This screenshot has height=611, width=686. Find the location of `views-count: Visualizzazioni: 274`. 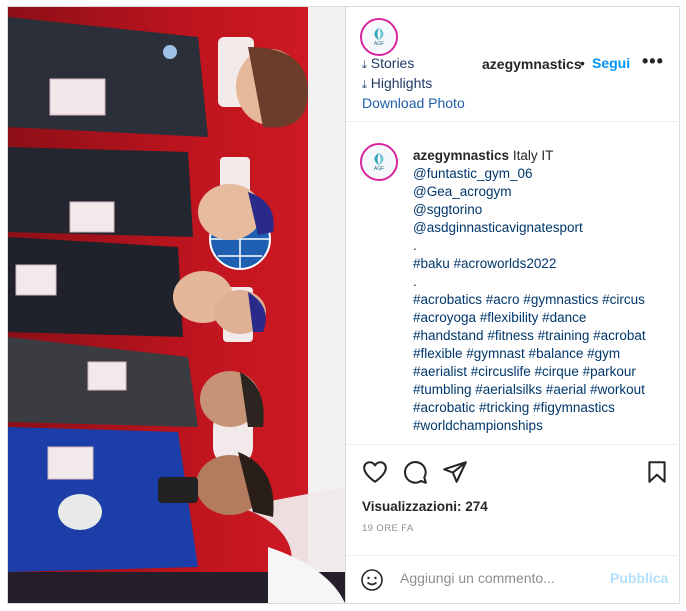

views-count: Visualizzazioni: 274 is located at coordinates (425, 506).